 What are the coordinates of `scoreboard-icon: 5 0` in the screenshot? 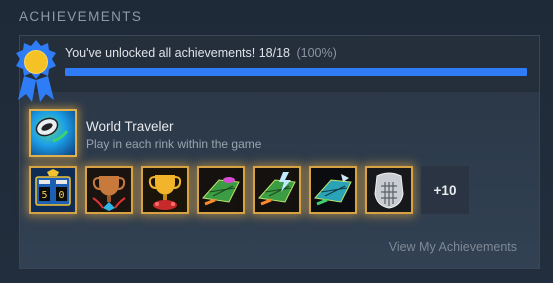 It's located at (53, 190).